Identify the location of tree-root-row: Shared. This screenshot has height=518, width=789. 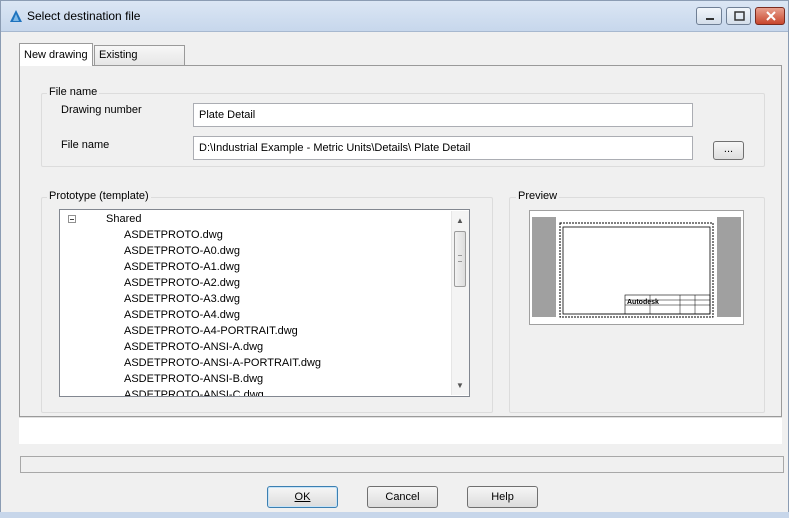
(255, 219).